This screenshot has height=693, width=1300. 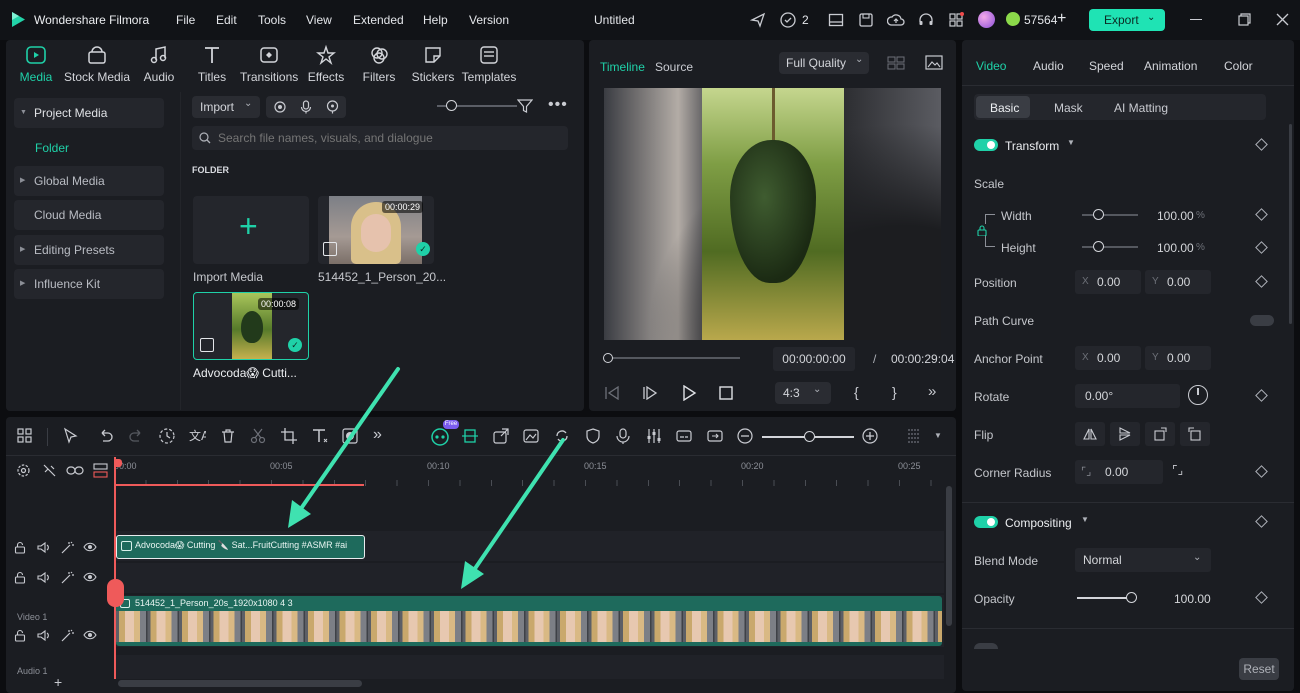 What do you see at coordinates (100, 470) in the screenshot?
I see `track-manager-icon` at bounding box center [100, 470].